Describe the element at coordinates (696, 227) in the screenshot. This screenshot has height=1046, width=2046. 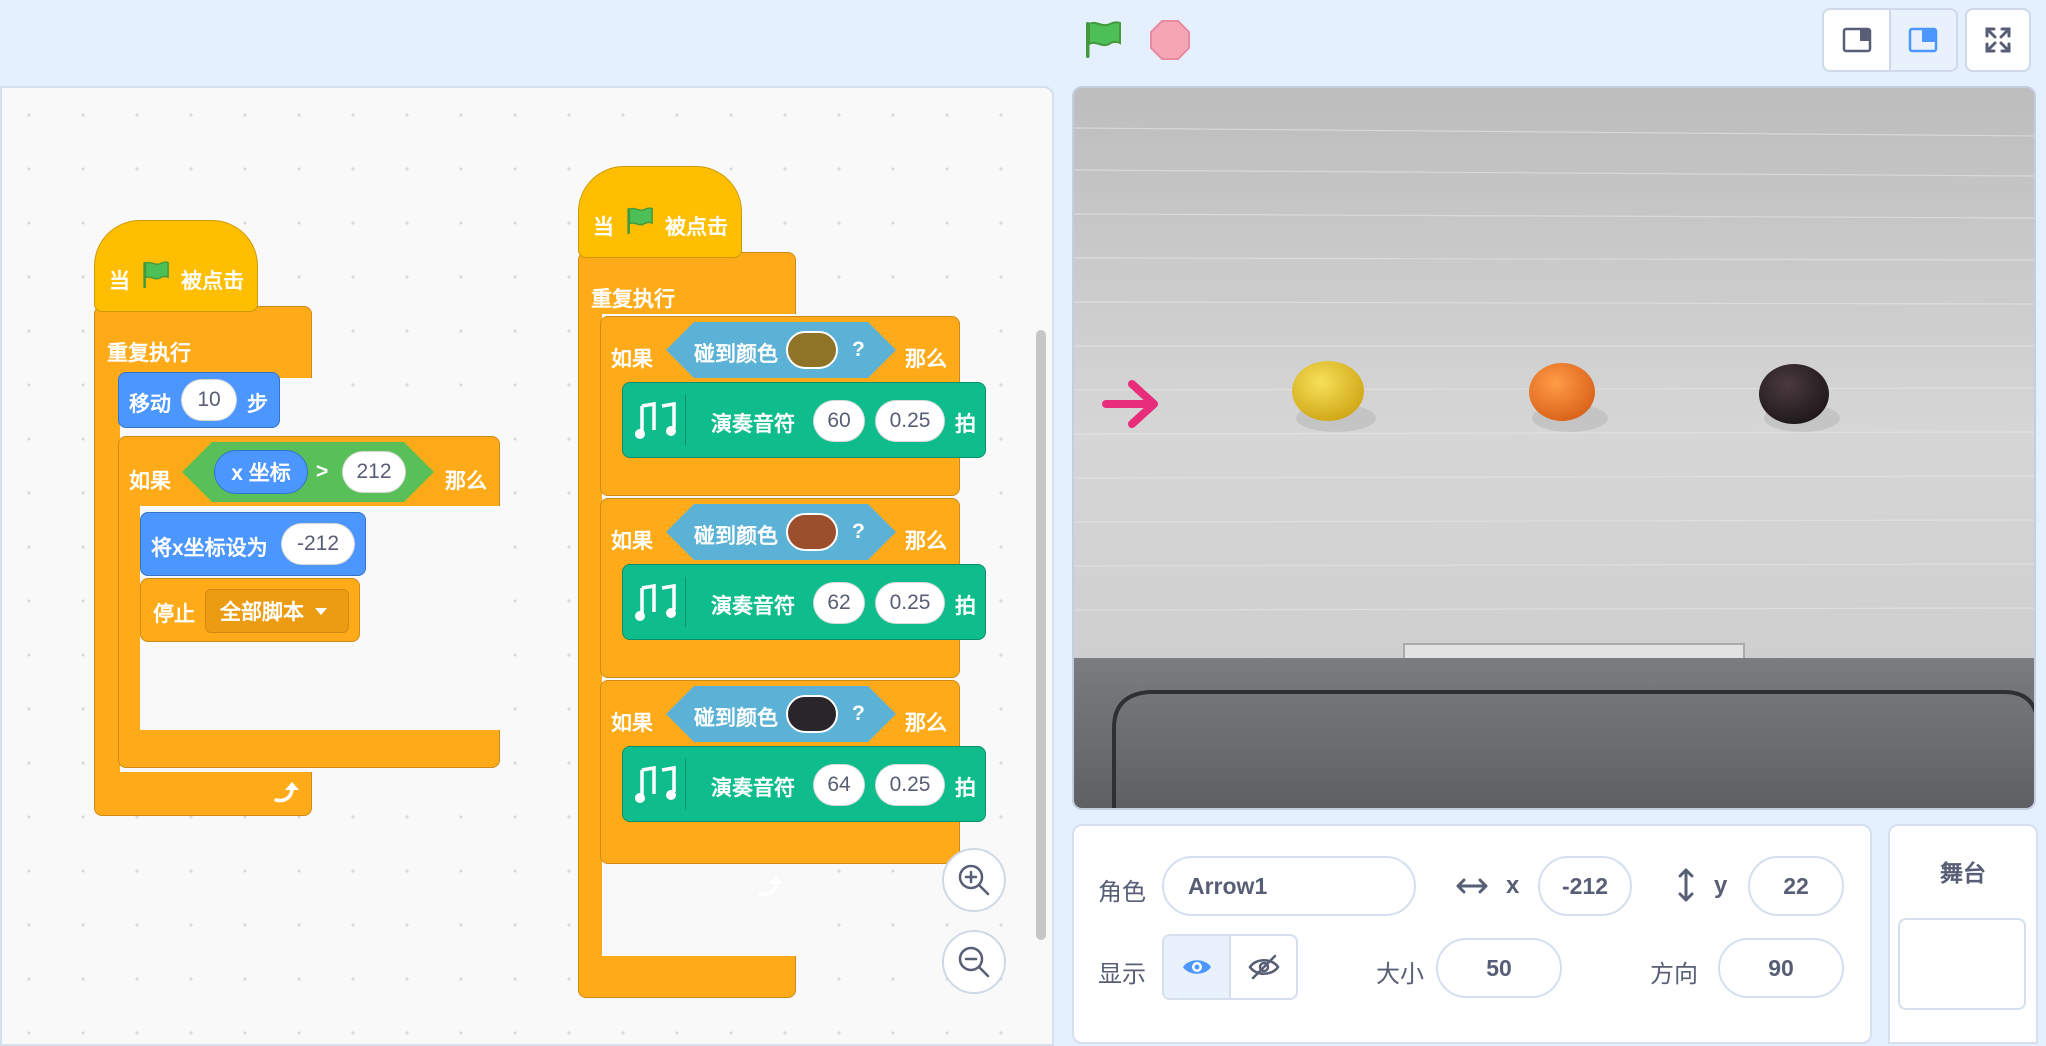
I see `hat-clicked-label-2: 被点击` at that location.